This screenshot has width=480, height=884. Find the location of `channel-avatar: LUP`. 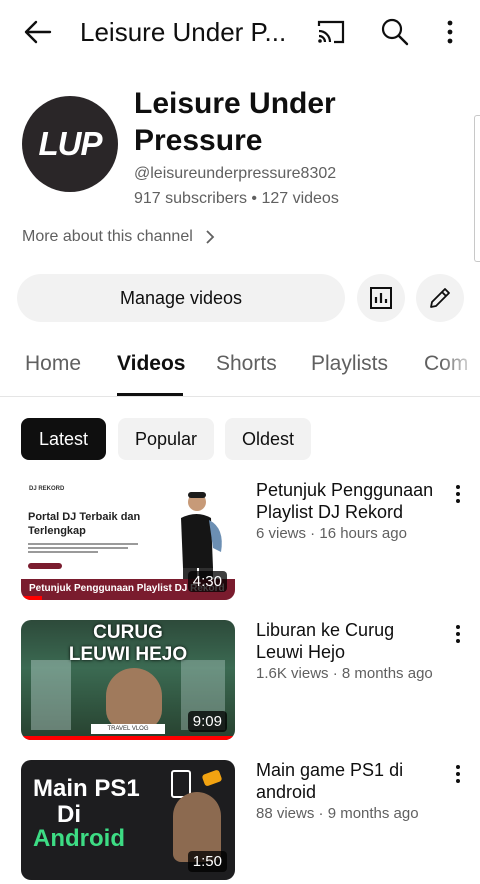

channel-avatar: LUP is located at coordinates (70, 144).